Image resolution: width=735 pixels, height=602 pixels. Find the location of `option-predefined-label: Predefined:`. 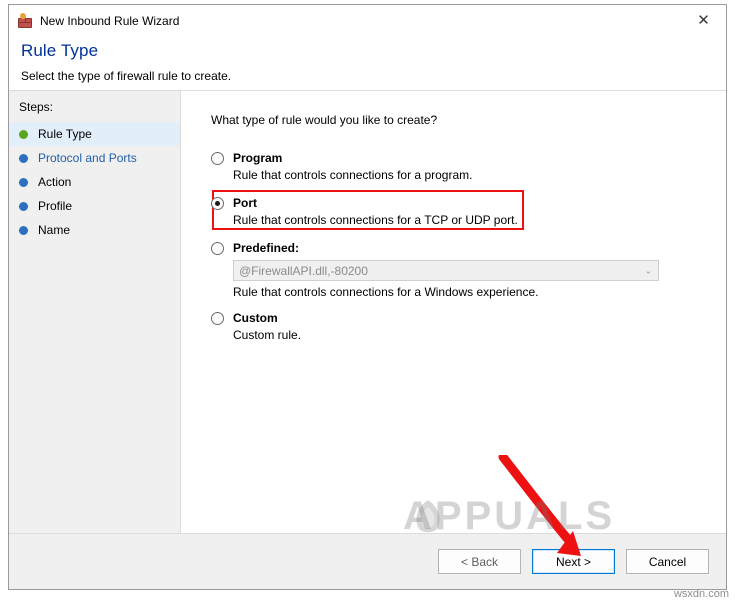

option-predefined-label: Predefined: is located at coordinates (266, 248).